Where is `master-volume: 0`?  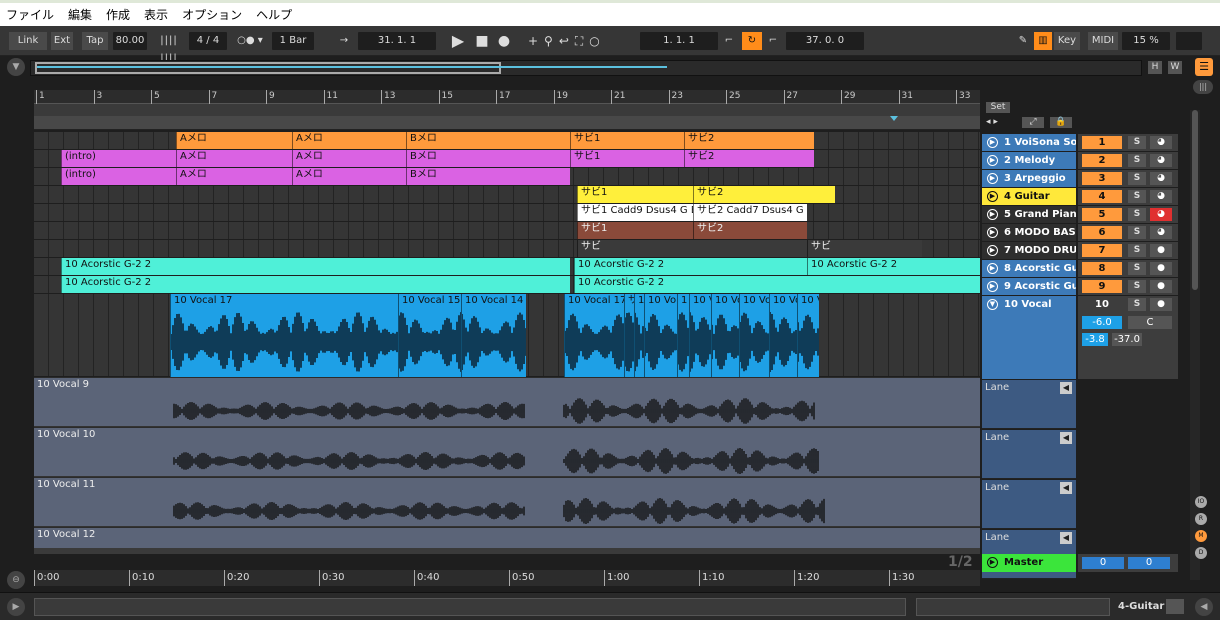
master-volume: 0 is located at coordinates (1103, 563).